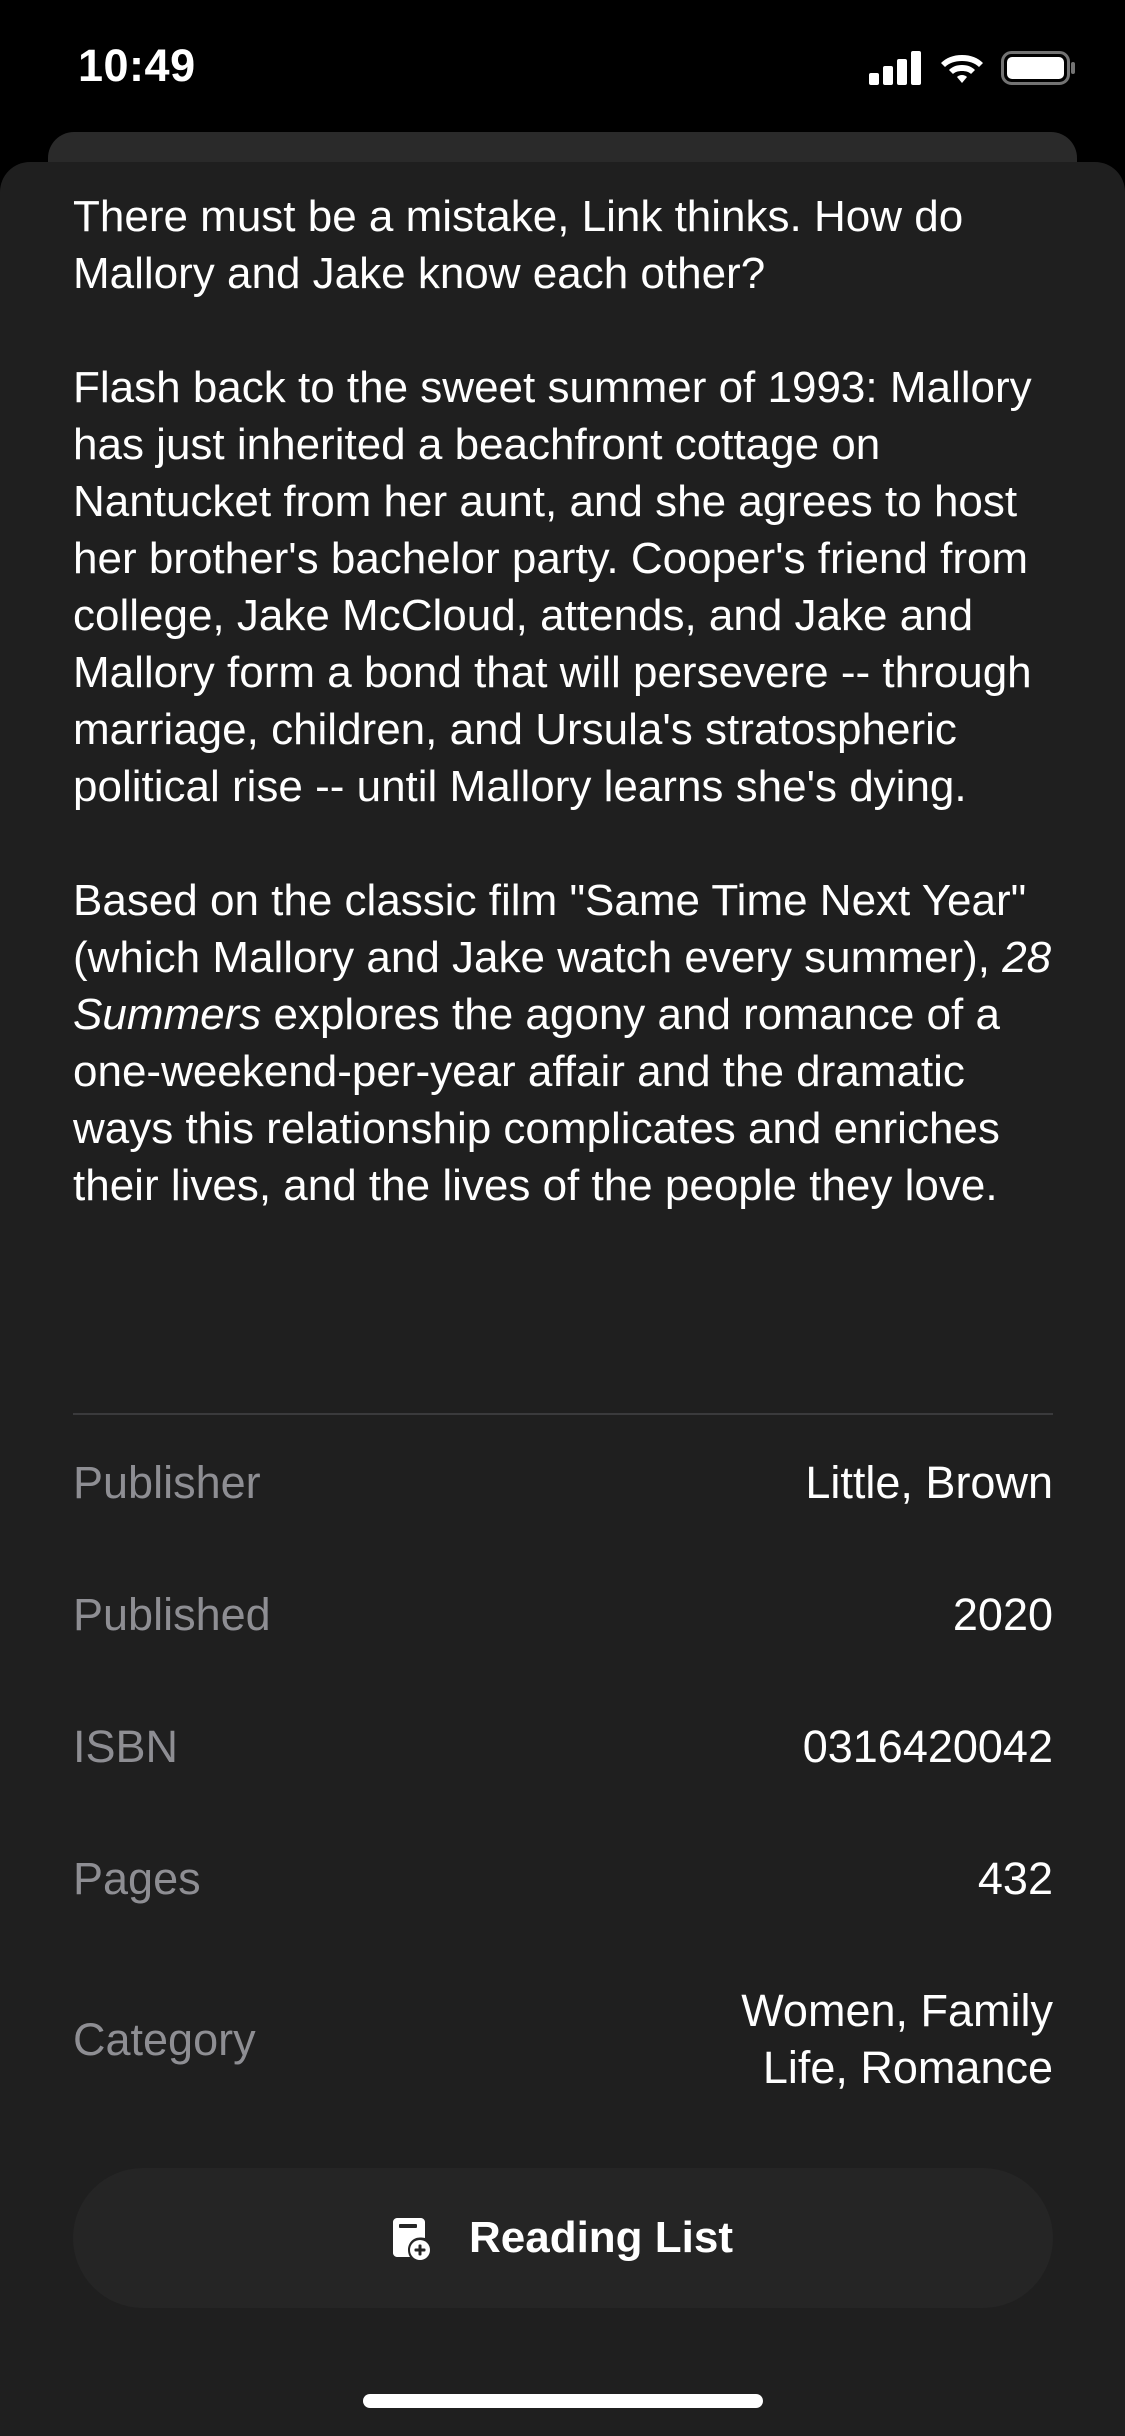 The width and height of the screenshot is (1125, 2436). What do you see at coordinates (1038, 68) in the screenshot?
I see `battery-icon` at bounding box center [1038, 68].